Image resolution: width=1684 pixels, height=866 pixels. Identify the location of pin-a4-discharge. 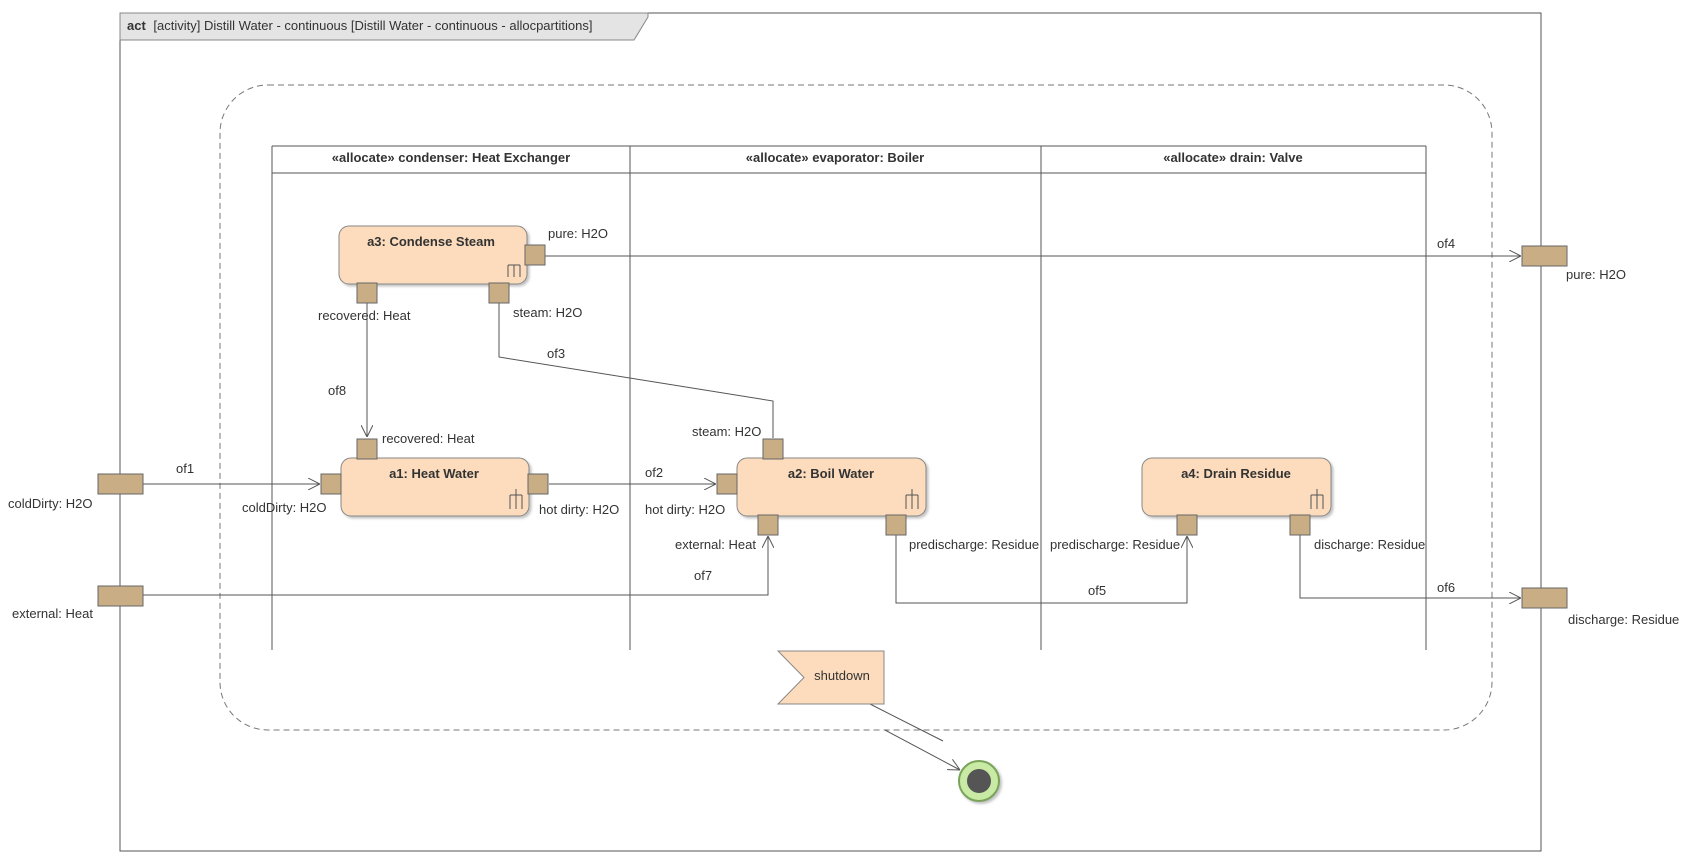
(1300, 525).